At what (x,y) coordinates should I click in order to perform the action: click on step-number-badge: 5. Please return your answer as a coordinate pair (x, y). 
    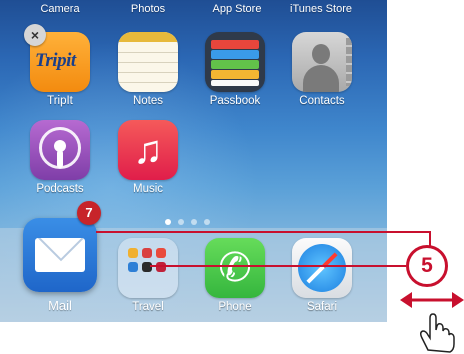
    Looking at the image, I should click on (427, 266).